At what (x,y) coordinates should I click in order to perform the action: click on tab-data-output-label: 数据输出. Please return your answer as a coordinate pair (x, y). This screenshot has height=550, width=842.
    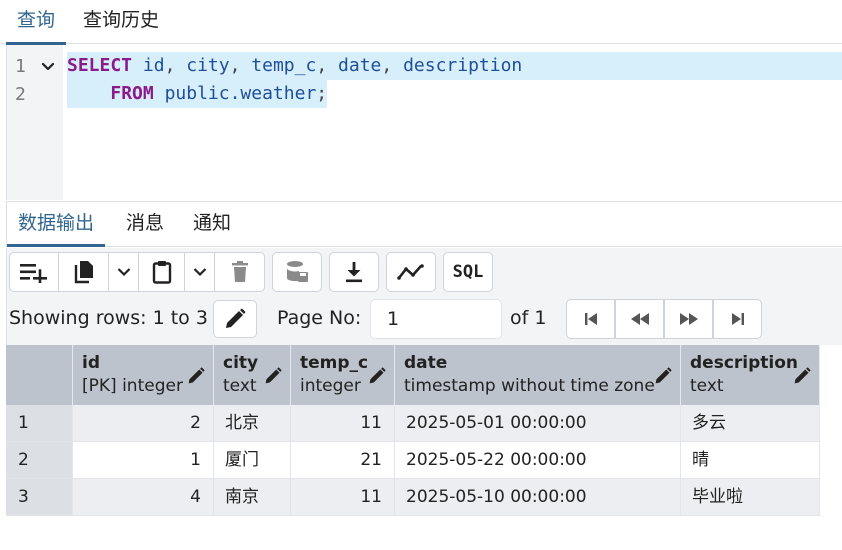
    Looking at the image, I should click on (56, 223).